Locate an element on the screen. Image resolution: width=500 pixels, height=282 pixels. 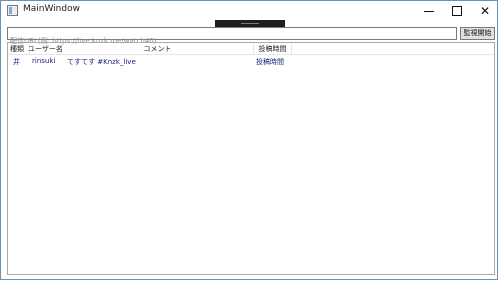
row-username: rinsuki is located at coordinates (44, 61).